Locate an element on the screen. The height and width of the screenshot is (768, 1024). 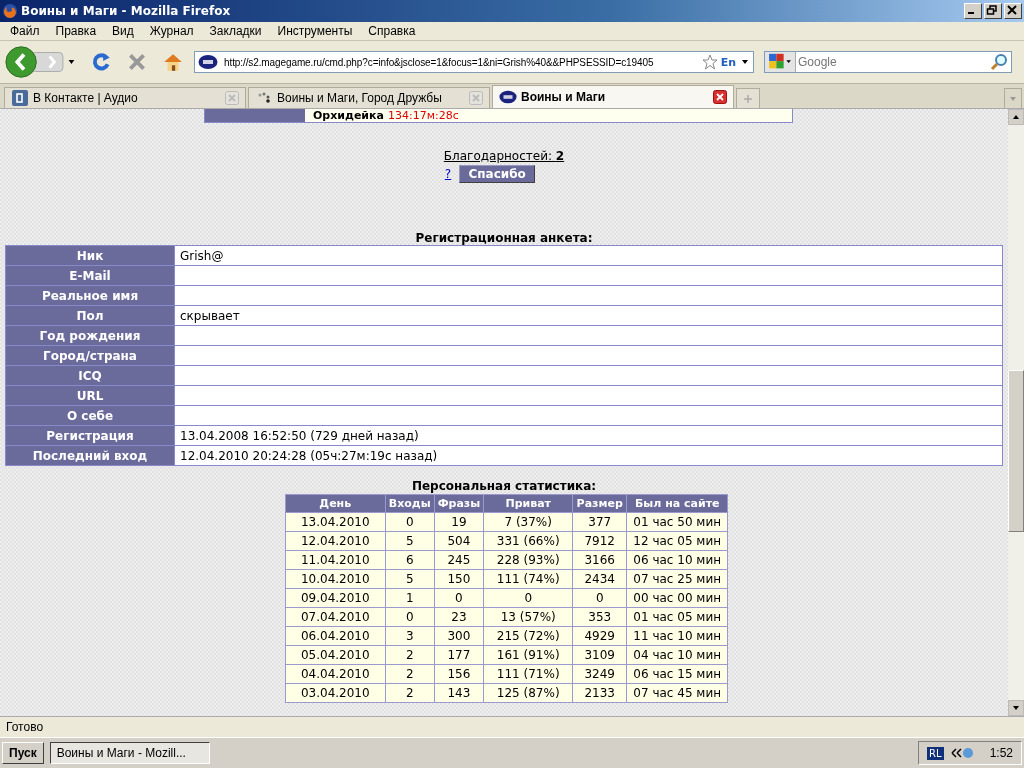
field-label: Регистрация is located at coordinates (90, 435).